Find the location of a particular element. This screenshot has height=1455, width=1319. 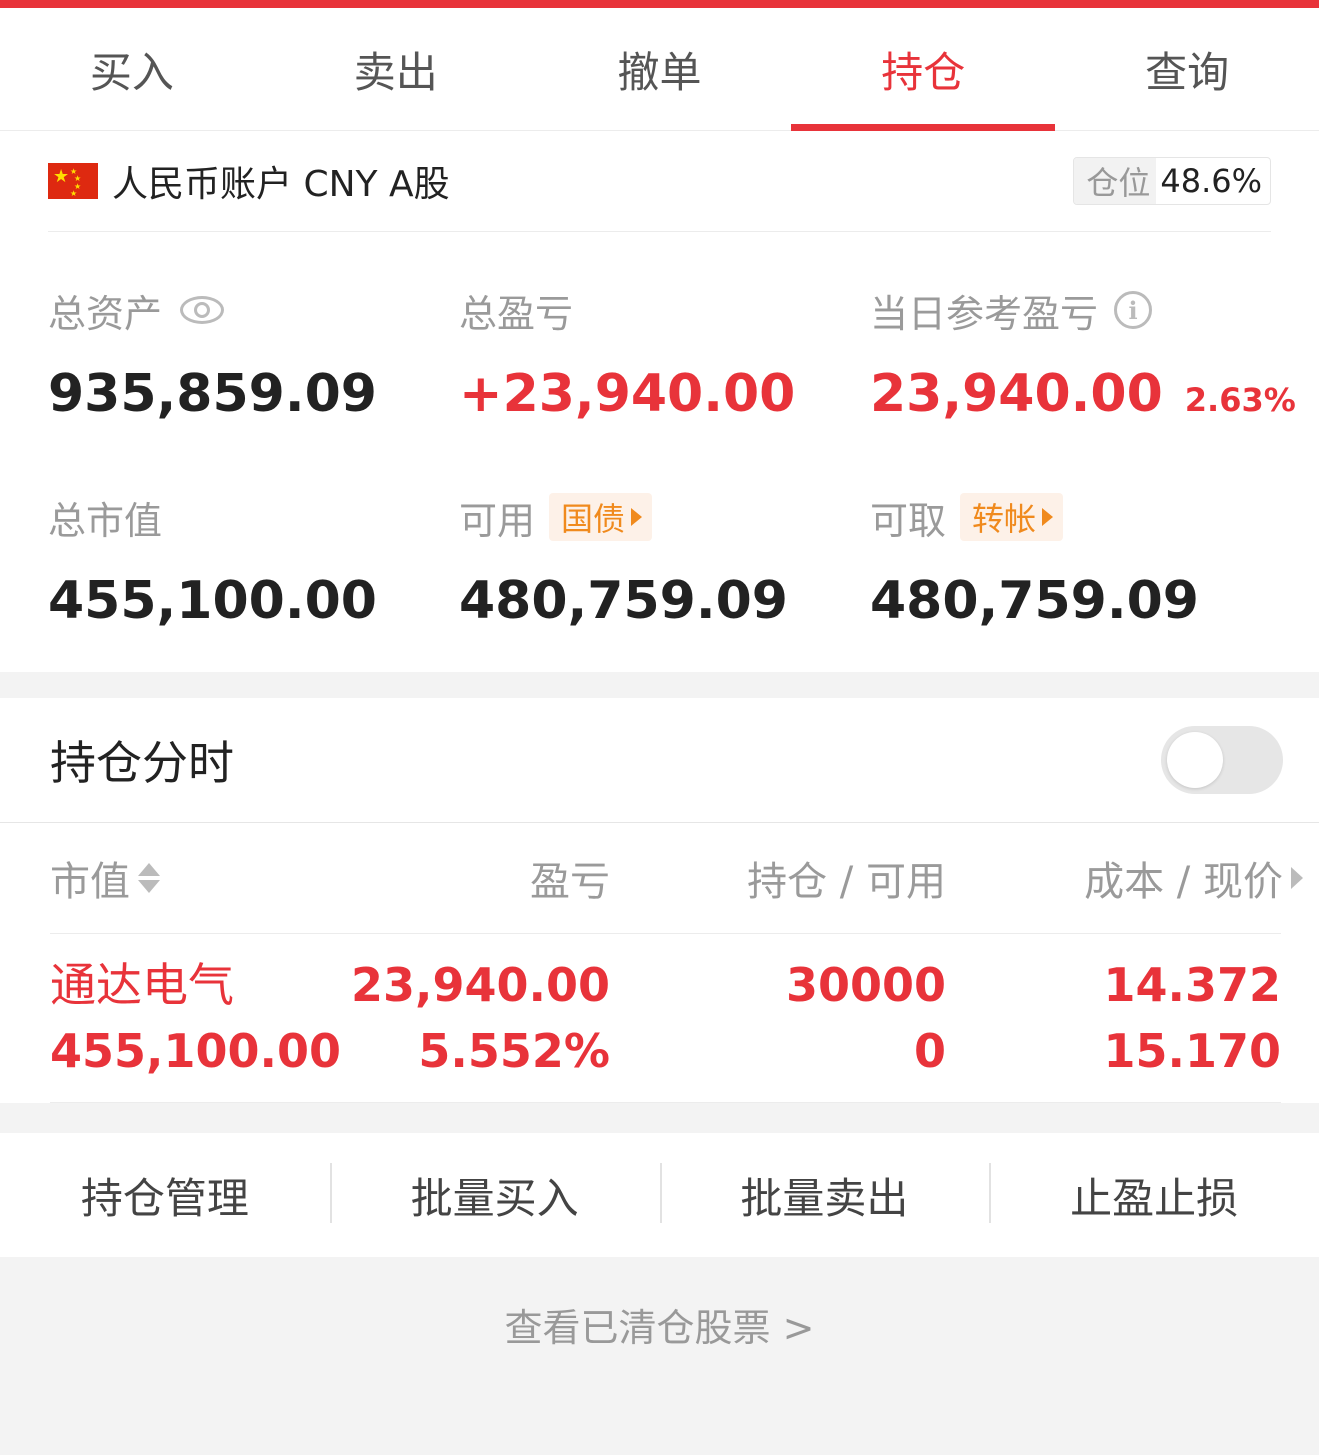

holdings-timeshare-toggle is located at coordinates (1222, 760).